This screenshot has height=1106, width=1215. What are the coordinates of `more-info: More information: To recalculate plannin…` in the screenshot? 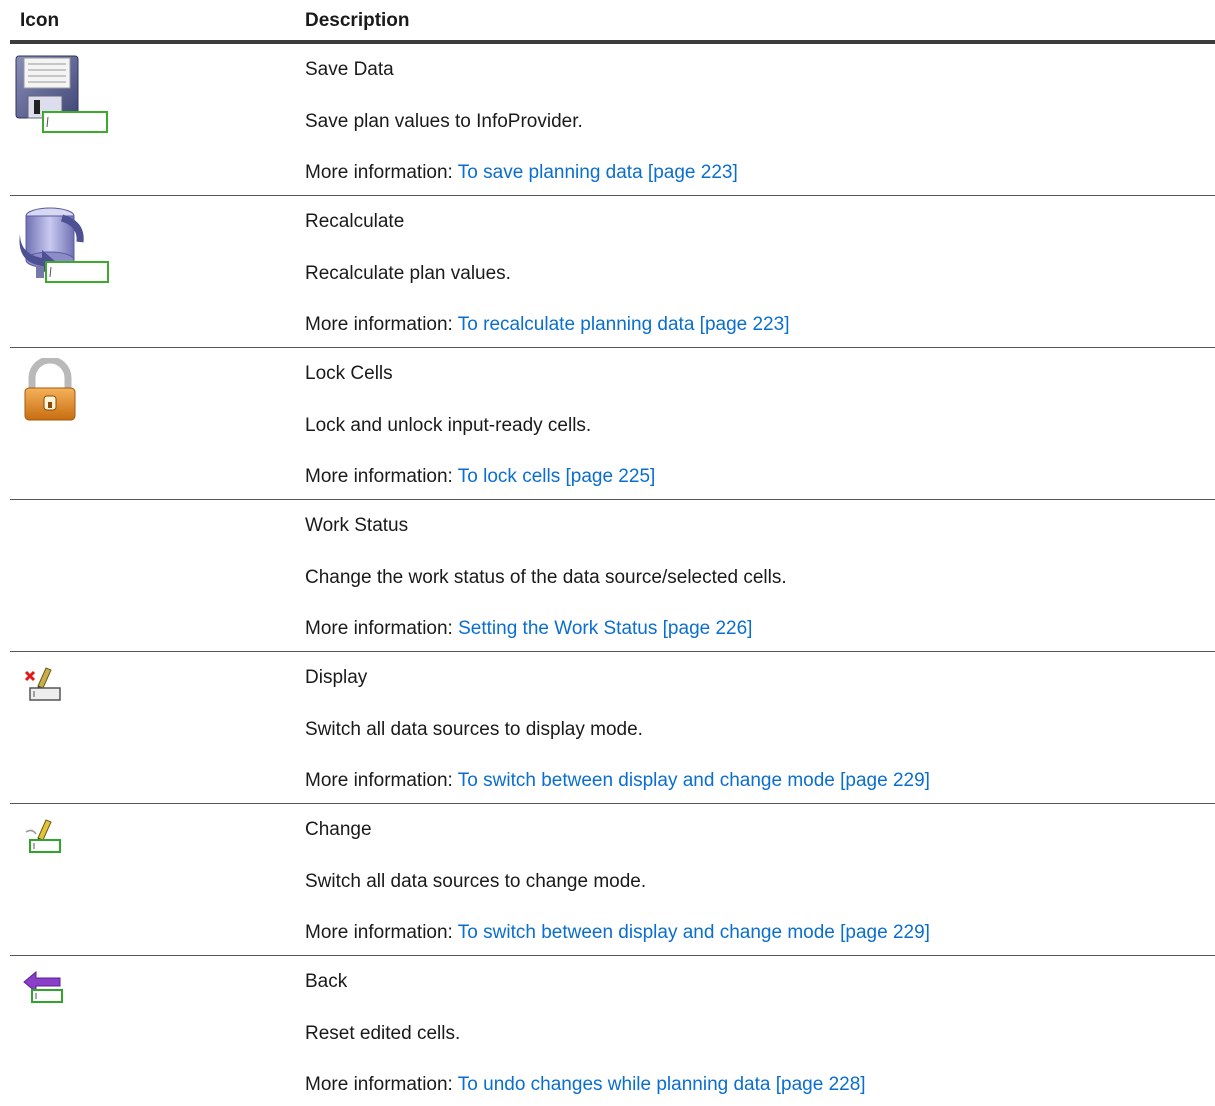 It's located at (547, 324).